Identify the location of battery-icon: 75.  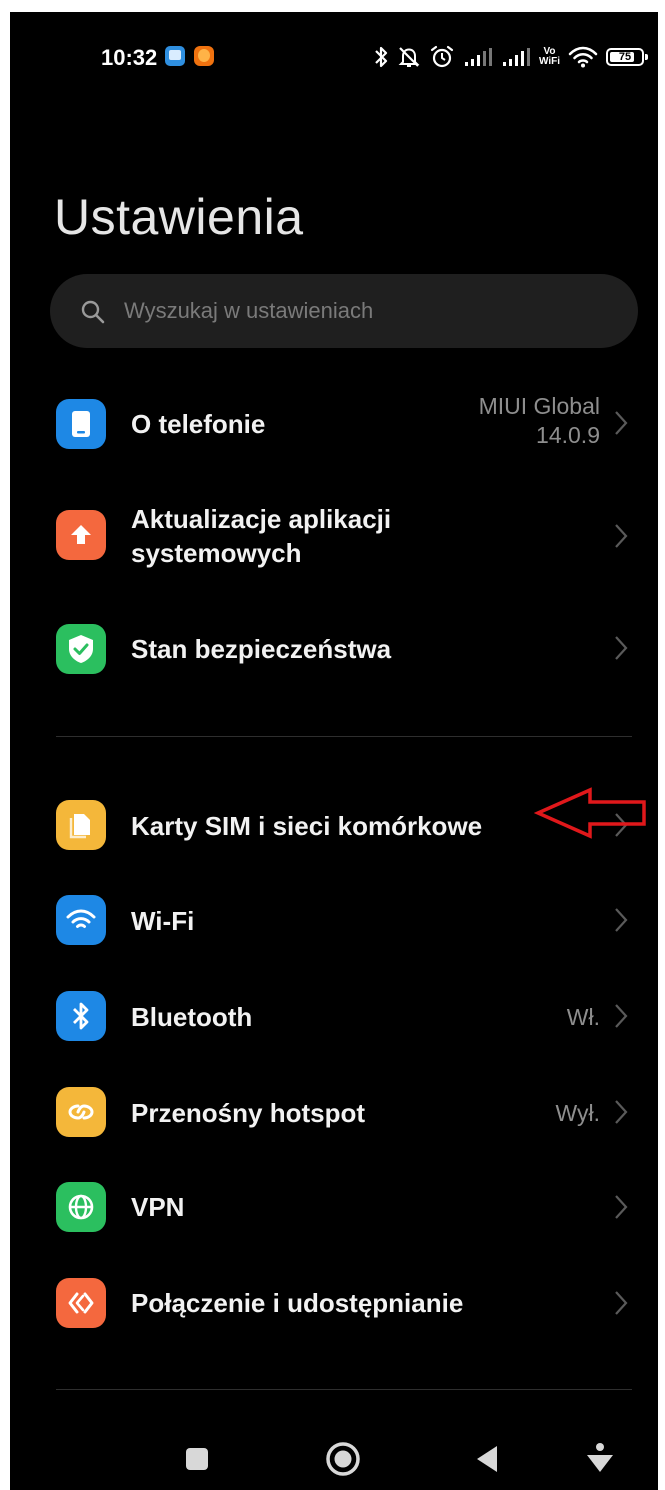
(627, 57).